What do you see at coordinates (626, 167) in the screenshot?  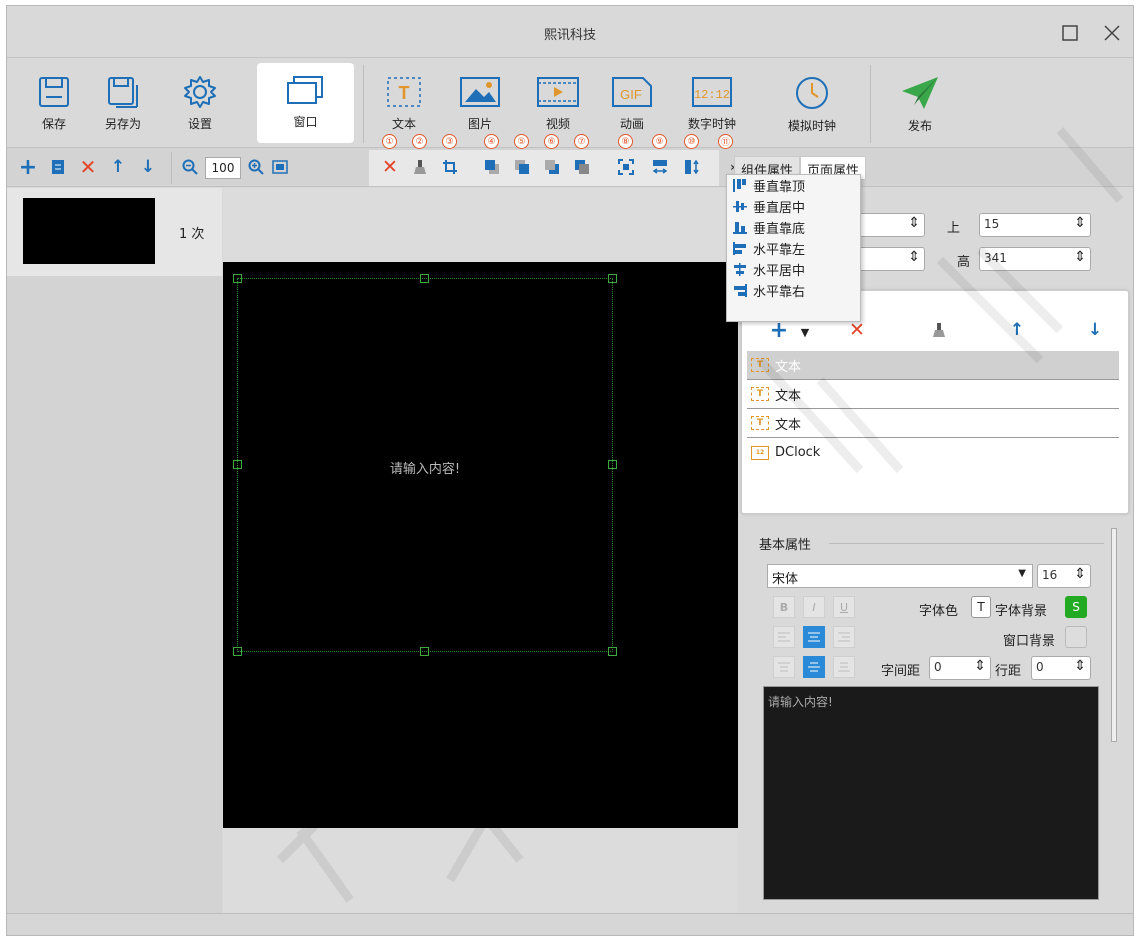 I see `fullscreen-button` at bounding box center [626, 167].